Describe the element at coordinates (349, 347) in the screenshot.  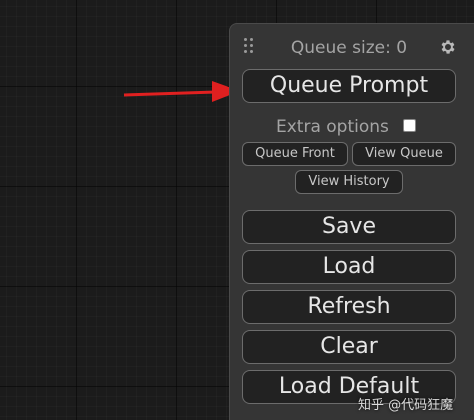
I see `clear-button: Clear` at that location.